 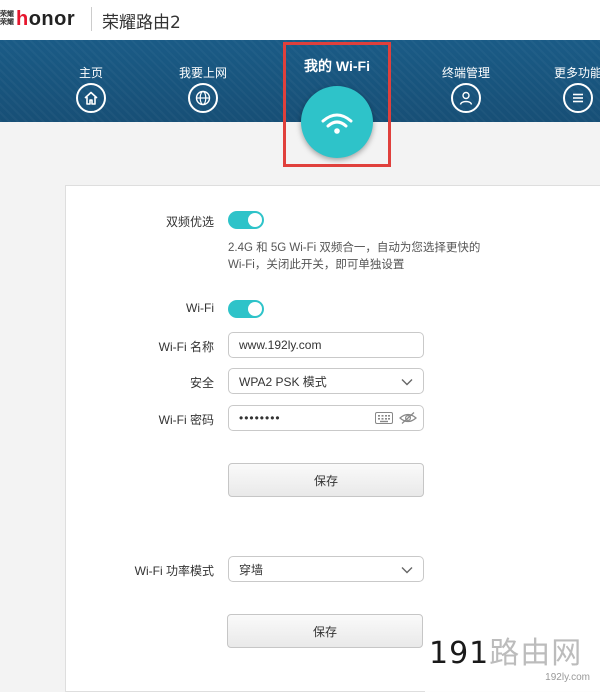 I want to click on eye-hidden-icon, so click(x=408, y=418).